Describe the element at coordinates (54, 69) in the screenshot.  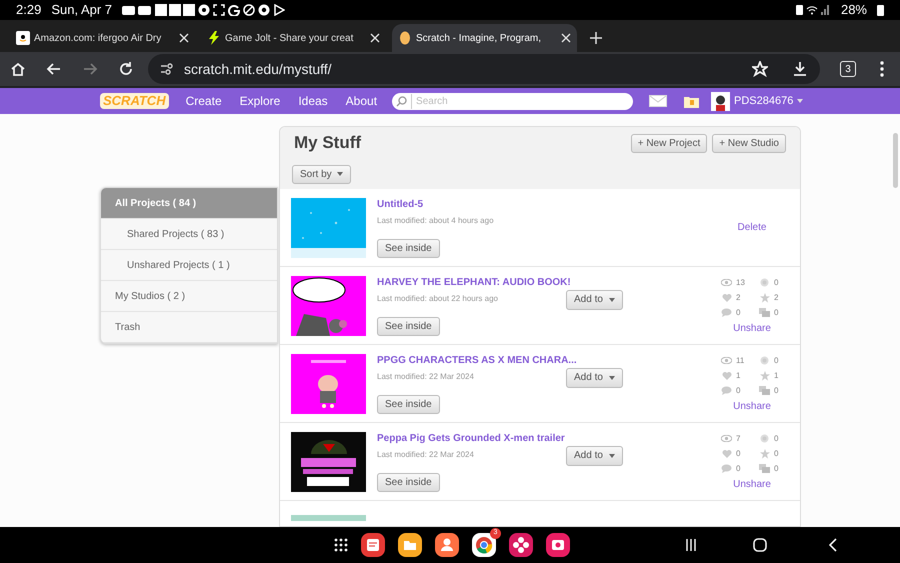
I see `back-icon` at that location.